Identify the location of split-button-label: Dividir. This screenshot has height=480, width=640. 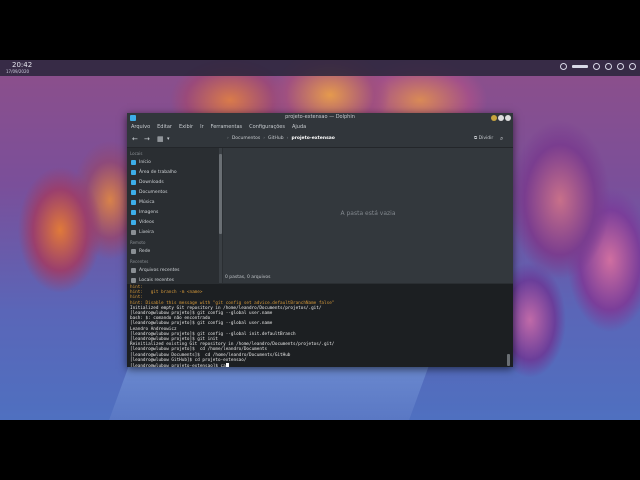
(486, 138).